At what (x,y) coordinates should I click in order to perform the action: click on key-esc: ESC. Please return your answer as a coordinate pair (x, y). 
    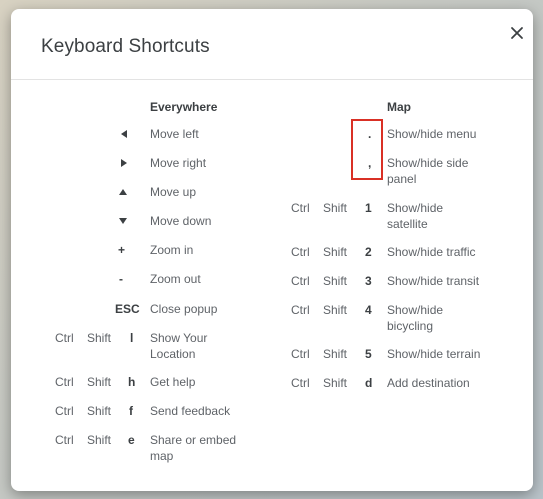
    Looking at the image, I should click on (127, 309).